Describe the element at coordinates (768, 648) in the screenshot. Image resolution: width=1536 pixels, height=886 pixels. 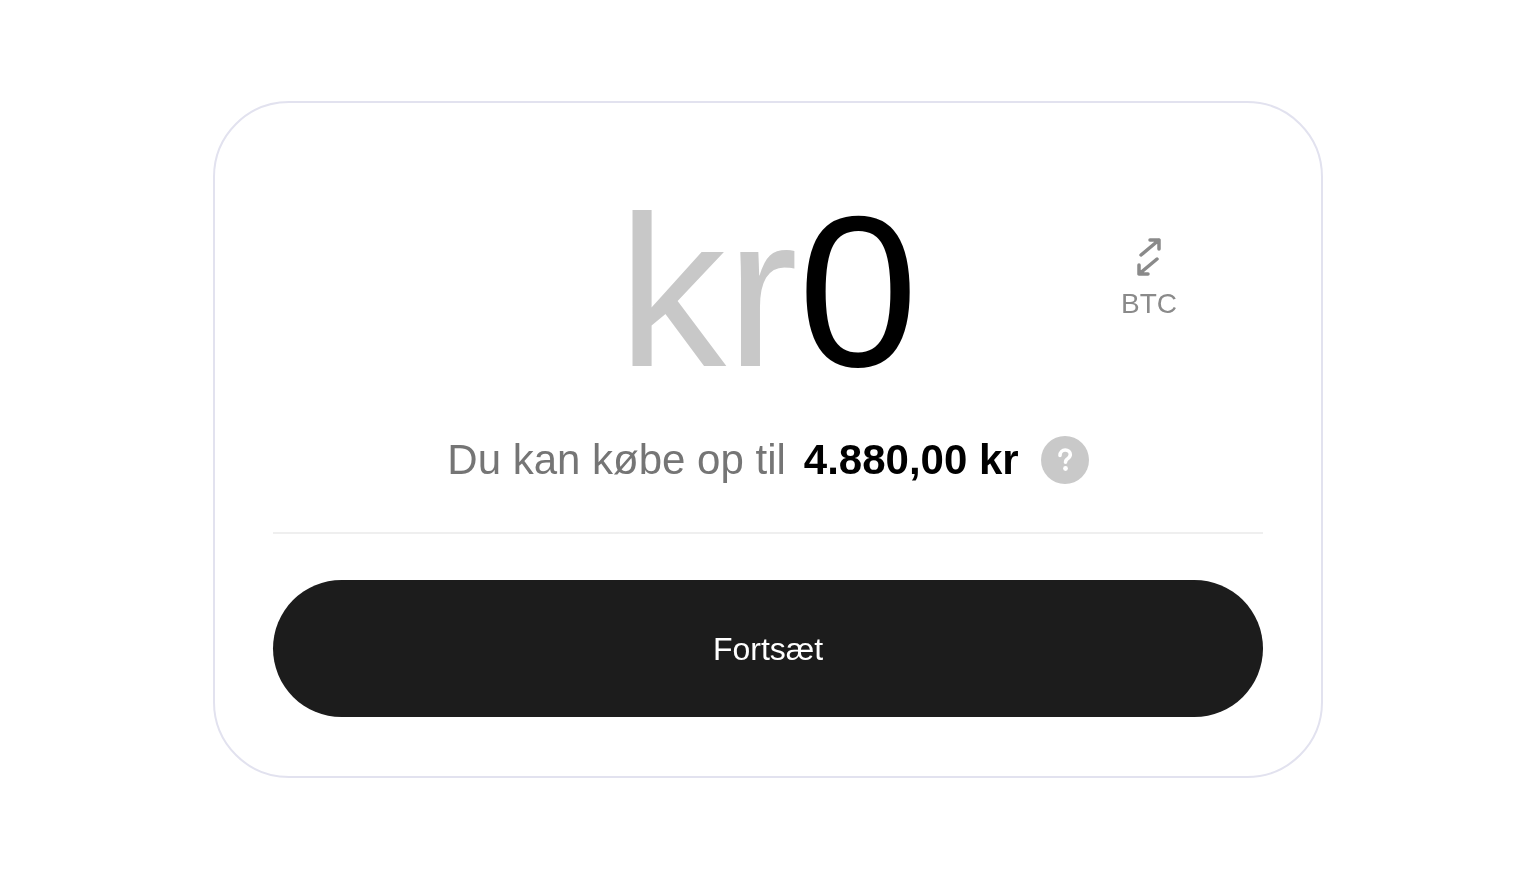
I see `continue-button: Fortsæt` at that location.